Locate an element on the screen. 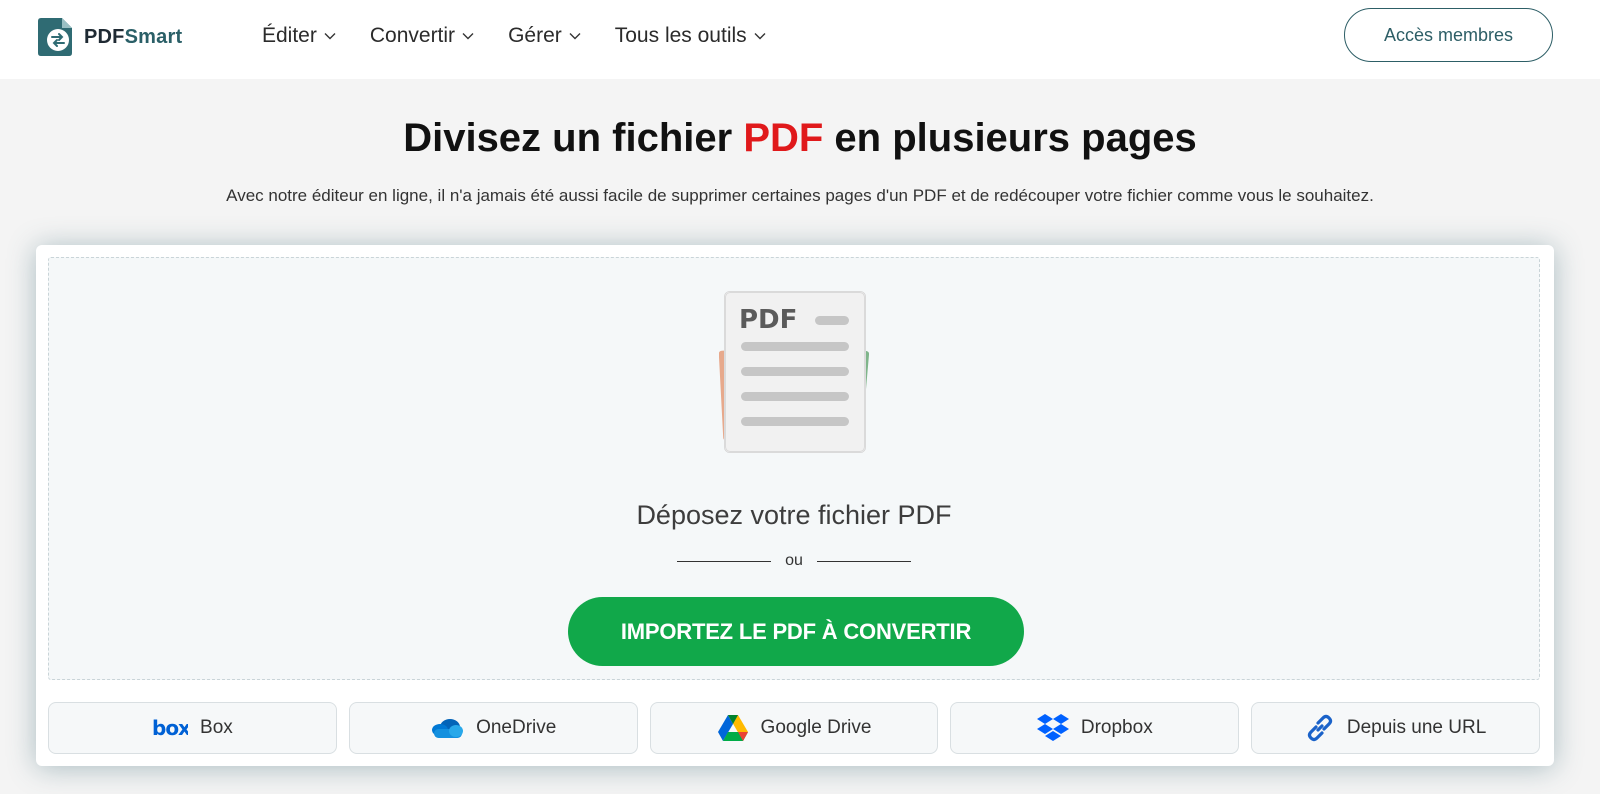 The image size is (1600, 794). nav-item-editer: Éditer is located at coordinates (299, 36).